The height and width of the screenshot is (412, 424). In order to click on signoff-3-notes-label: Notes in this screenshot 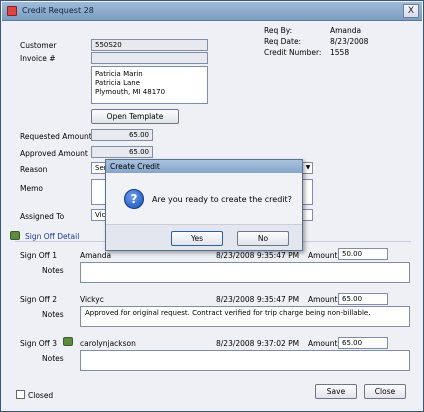, I will do `click(53, 358)`.